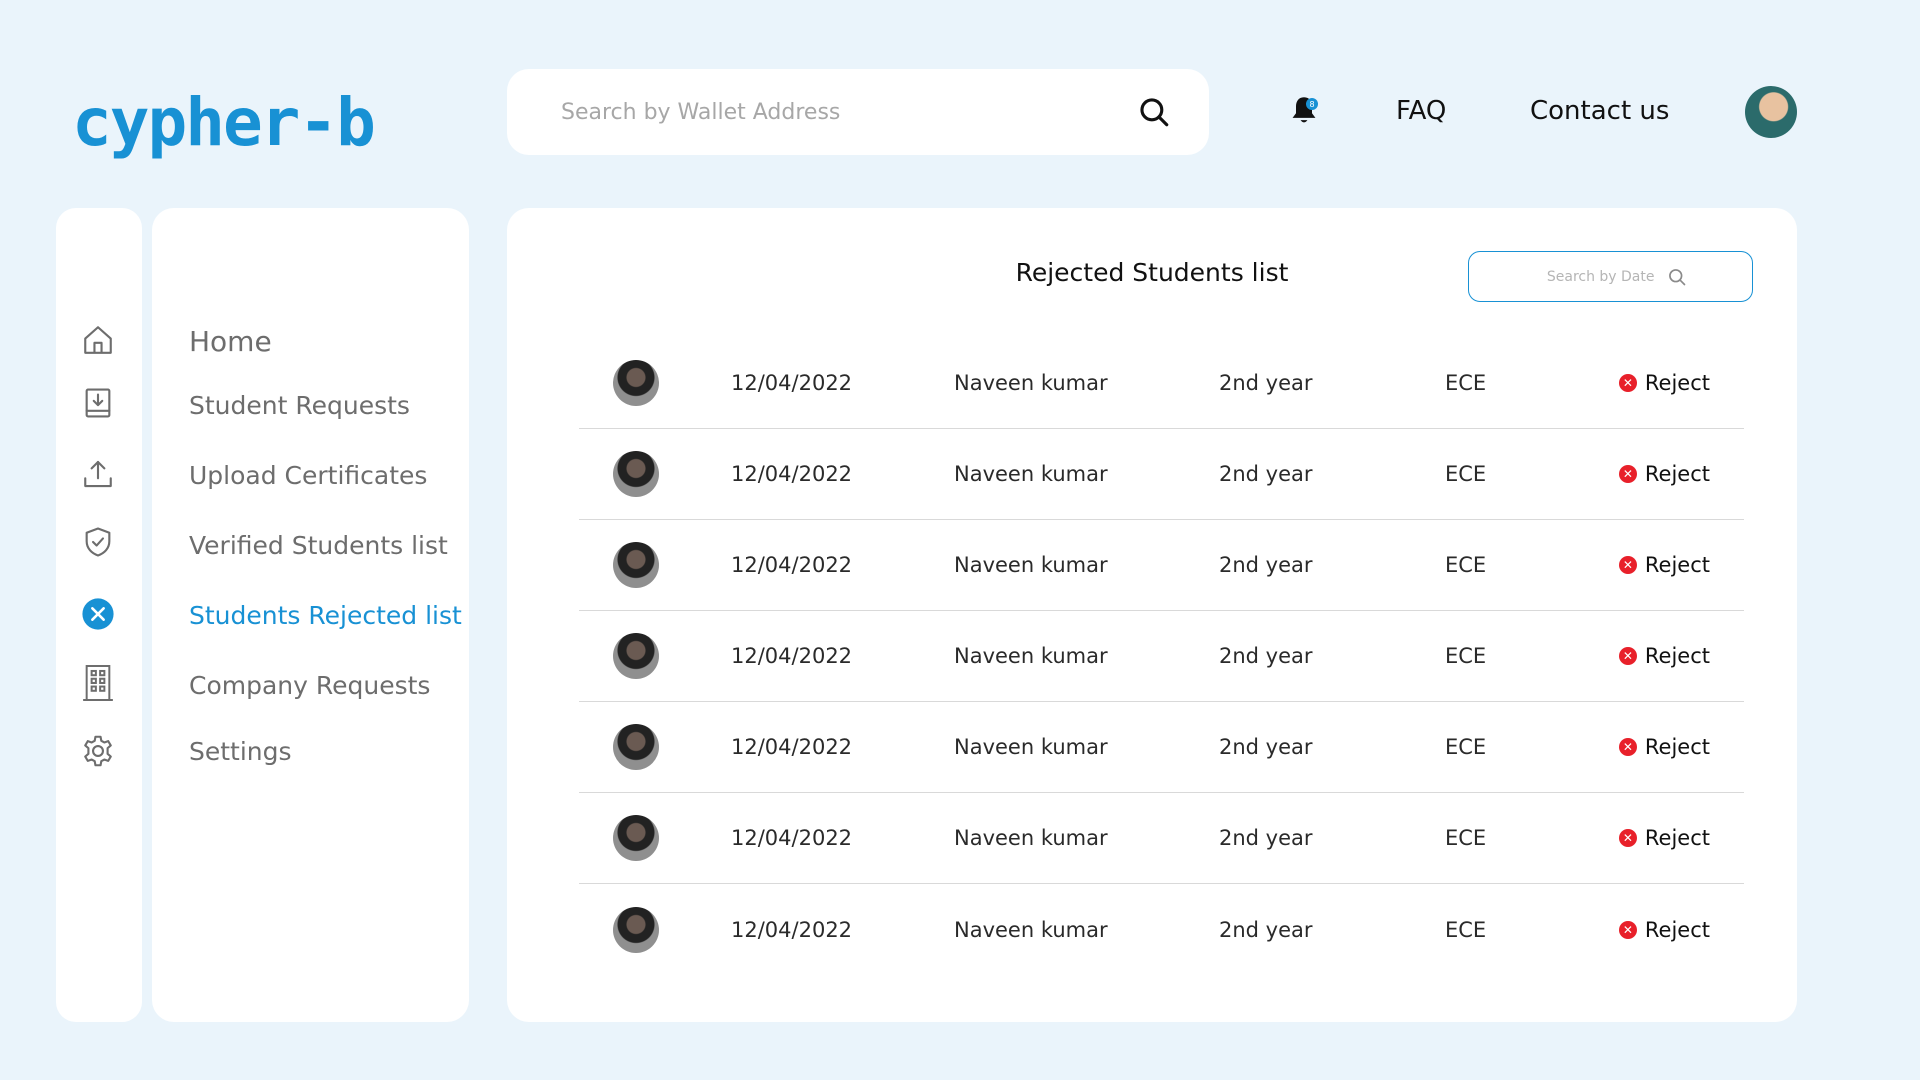 The image size is (1920, 1080). Describe the element at coordinates (1771, 112) in the screenshot. I see `user-avatar` at that location.